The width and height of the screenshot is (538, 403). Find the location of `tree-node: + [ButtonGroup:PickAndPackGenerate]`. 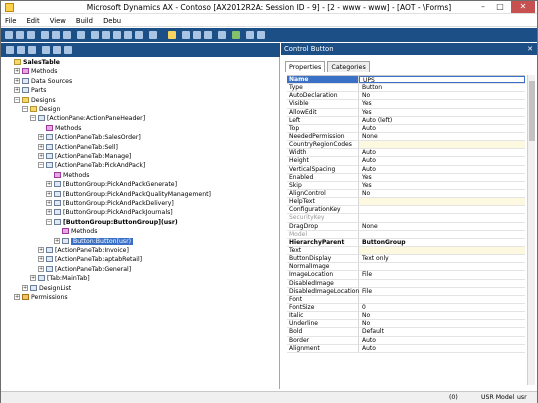

tree-node: + [ButtonGroup:PickAndPackGenerate] is located at coordinates (111, 185).